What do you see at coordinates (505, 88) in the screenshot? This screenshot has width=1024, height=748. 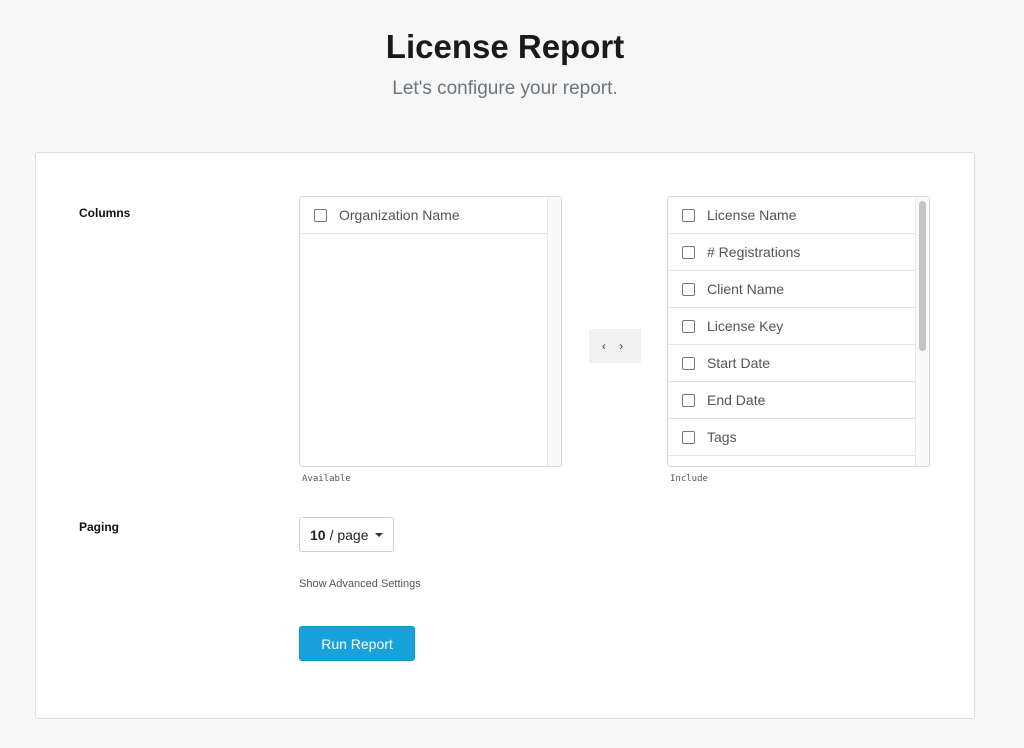 I see `page-subtitle: Let's configure your report.` at bounding box center [505, 88].